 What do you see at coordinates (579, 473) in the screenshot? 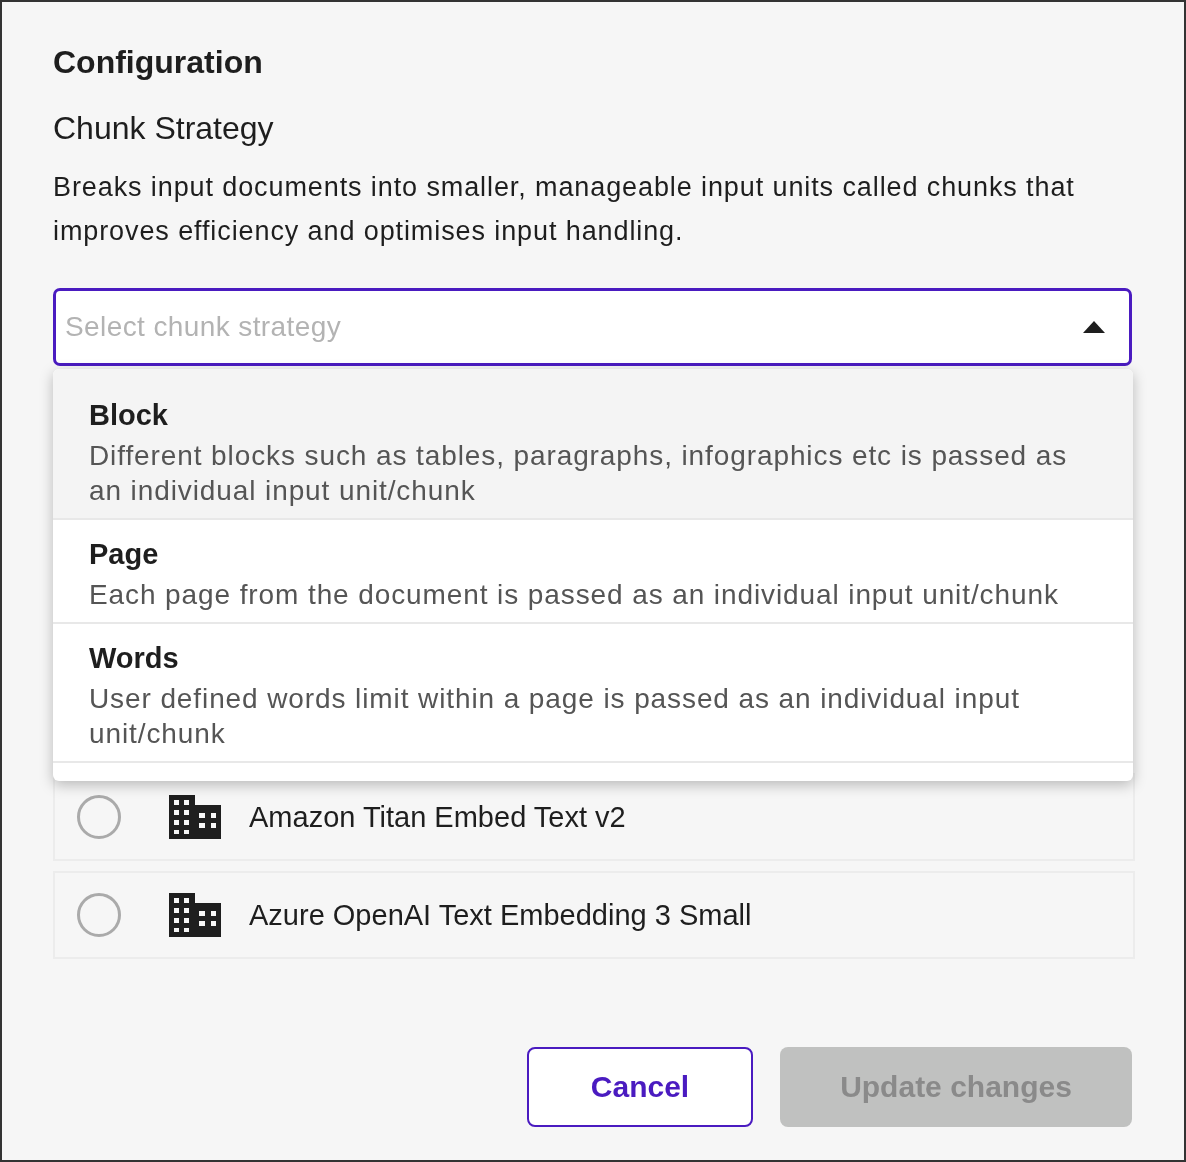
I see `option-description: Different blocks such as tables, paragraphs, infographics etc is passed as an individual input unit/chunk` at bounding box center [579, 473].